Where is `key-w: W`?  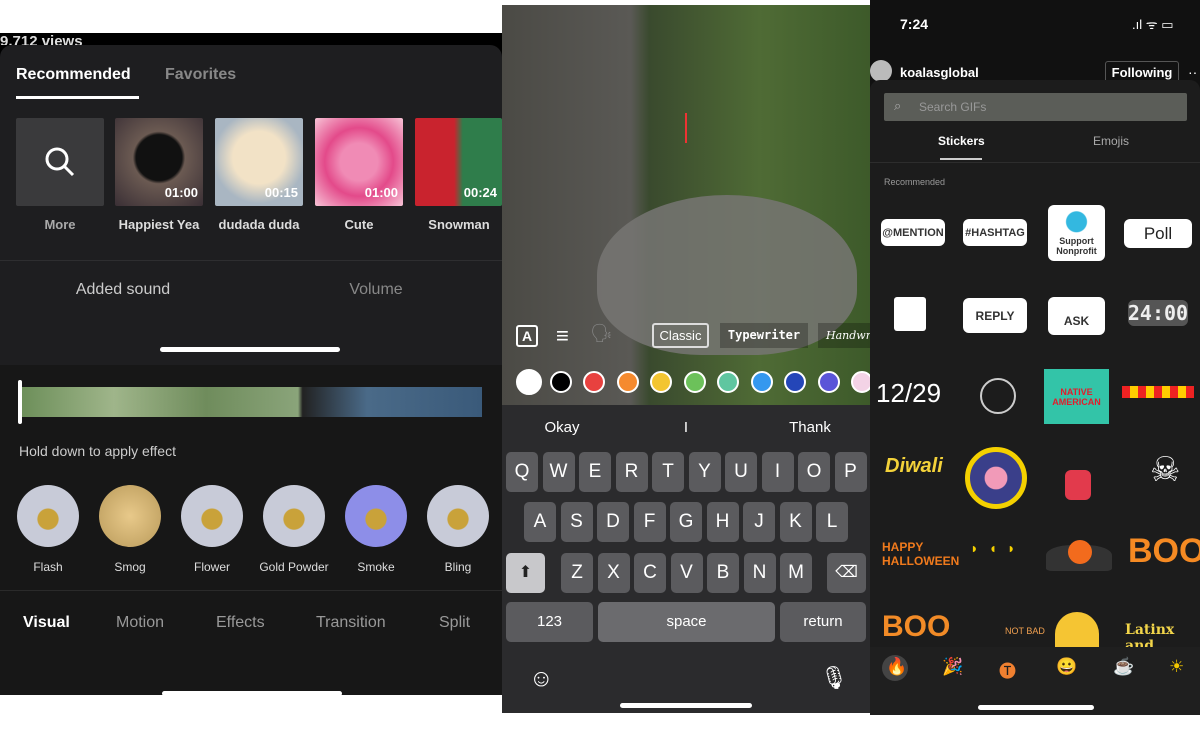 key-w: W is located at coordinates (558, 472).